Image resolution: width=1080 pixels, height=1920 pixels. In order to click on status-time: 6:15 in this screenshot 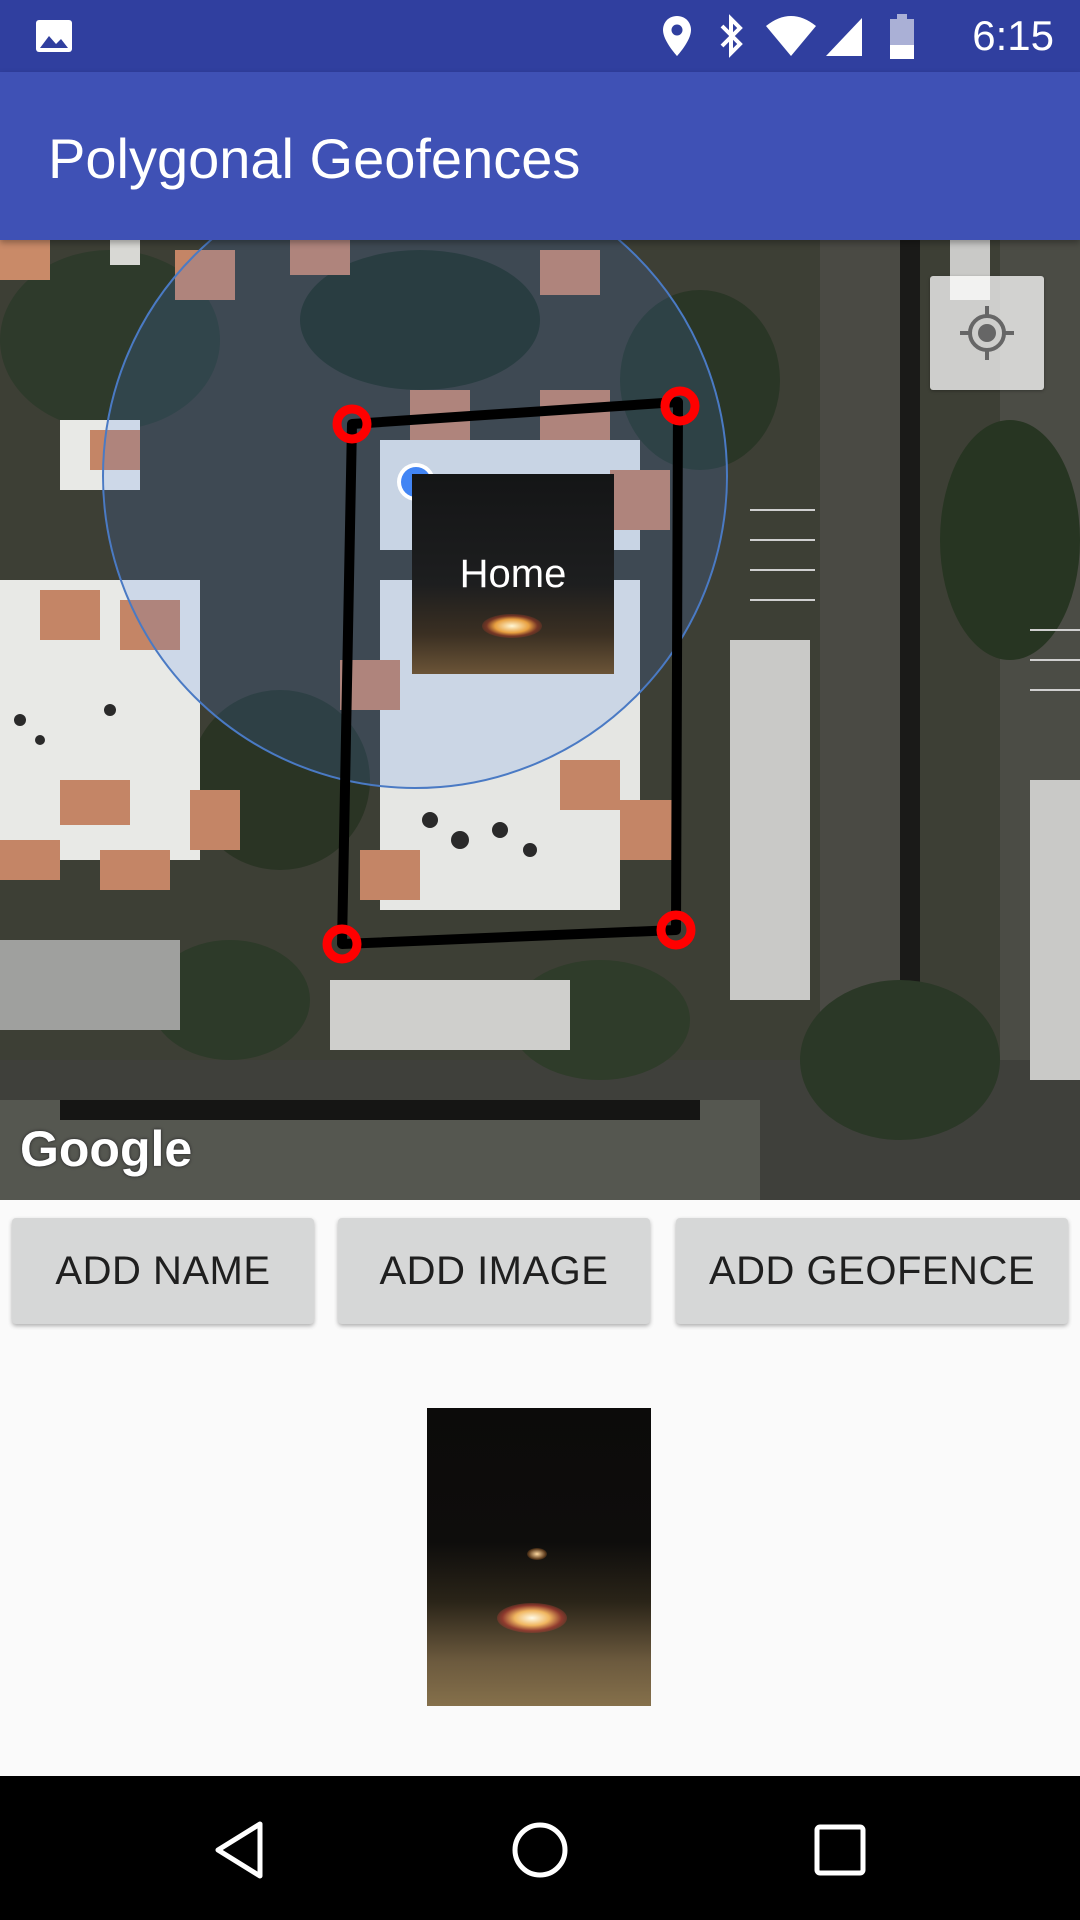, I will do `click(1013, 35)`.